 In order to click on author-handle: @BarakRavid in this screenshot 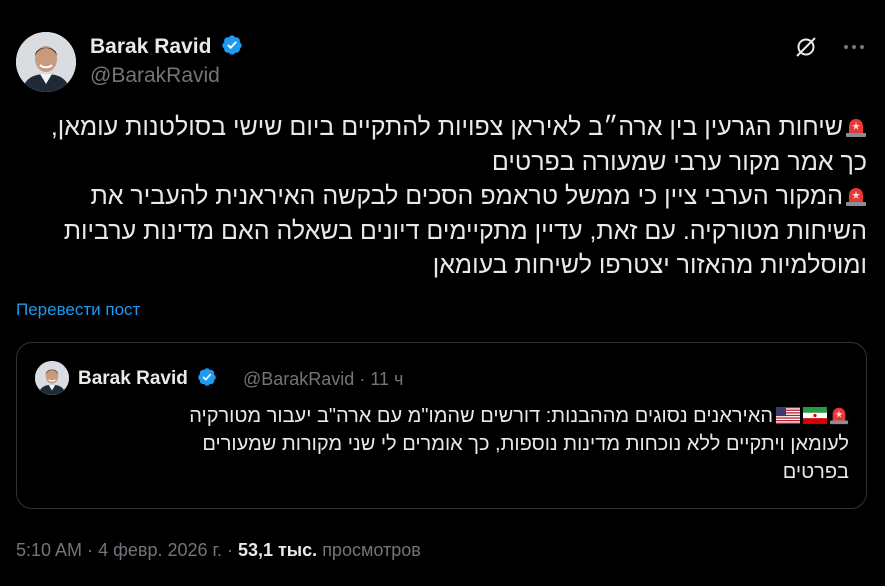, I will do `click(155, 76)`.